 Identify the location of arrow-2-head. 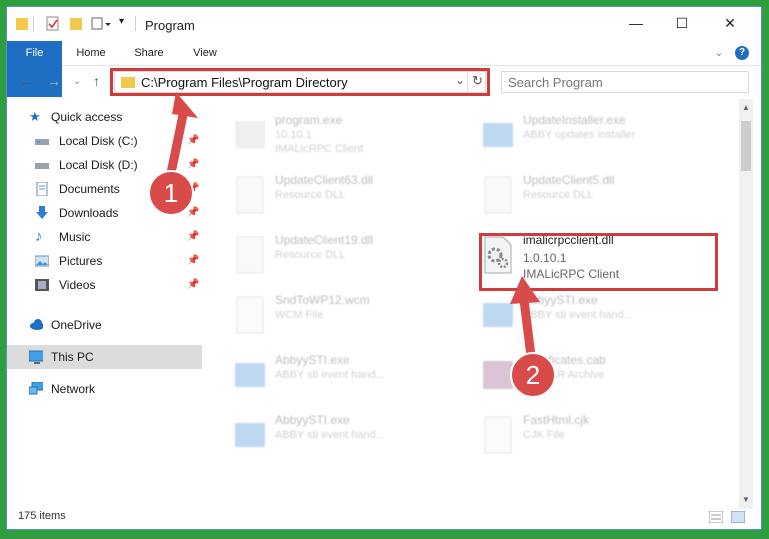
(525, 290).